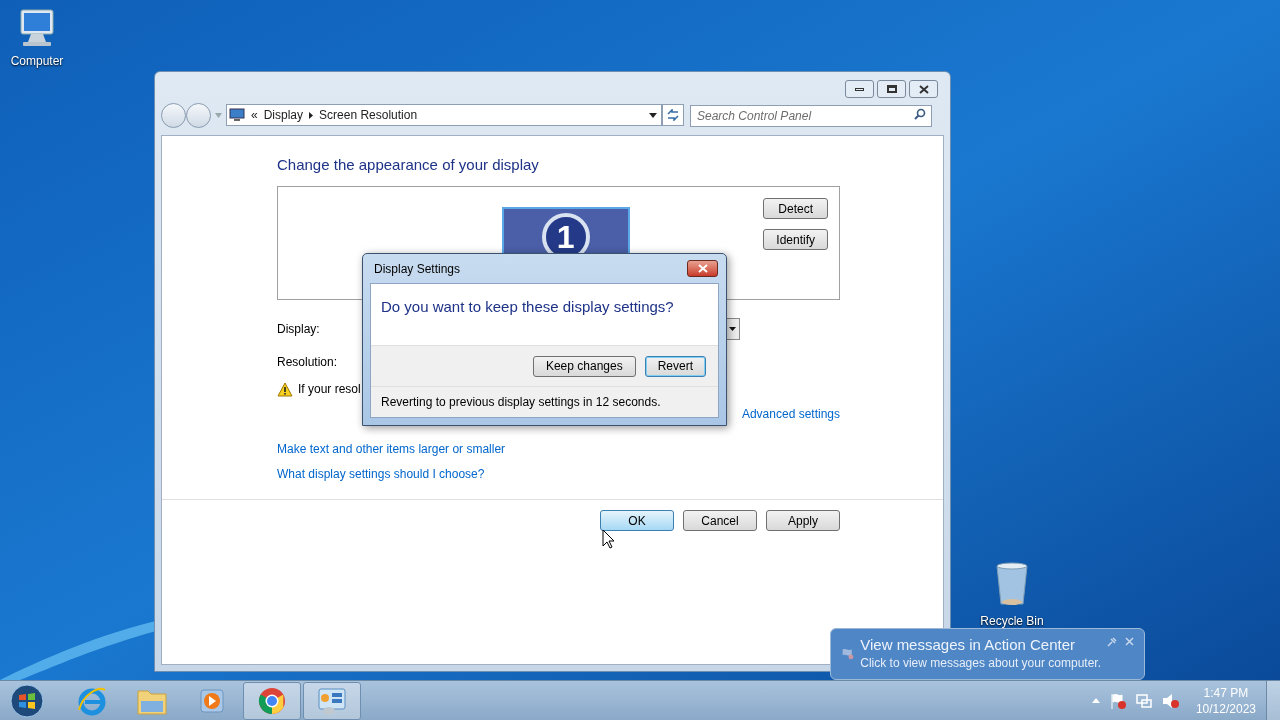  Describe the element at coordinates (285, 389) in the screenshot. I see `warning-icon` at that location.